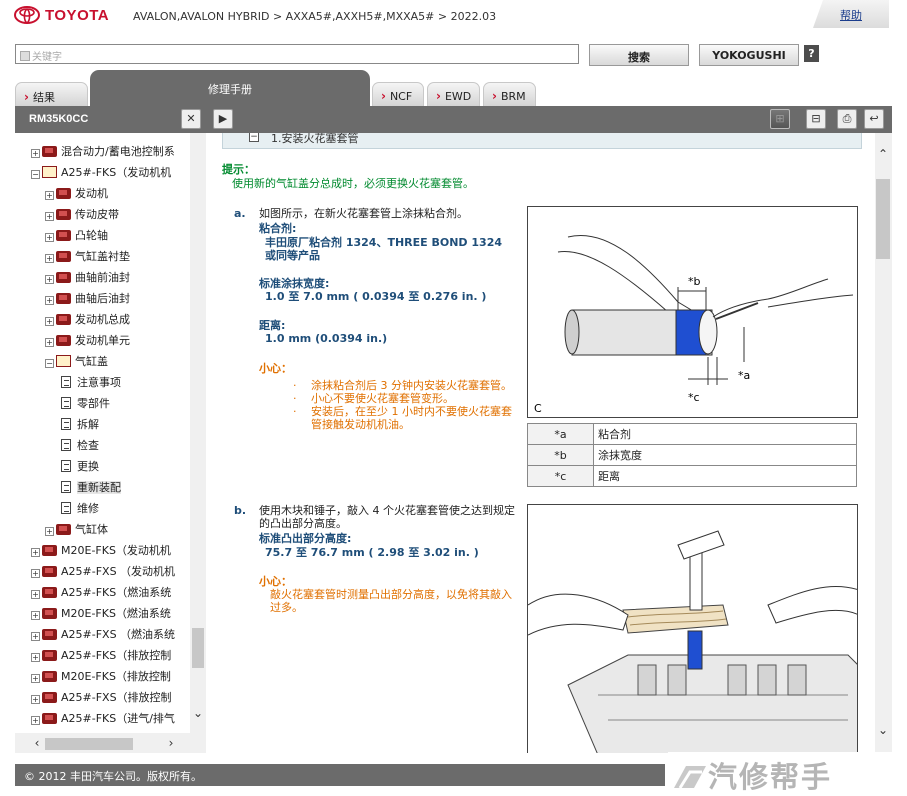 The image size is (907, 796). Describe the element at coordinates (87, 342) in the screenshot. I see `tree-item: + 发动机单元` at that location.